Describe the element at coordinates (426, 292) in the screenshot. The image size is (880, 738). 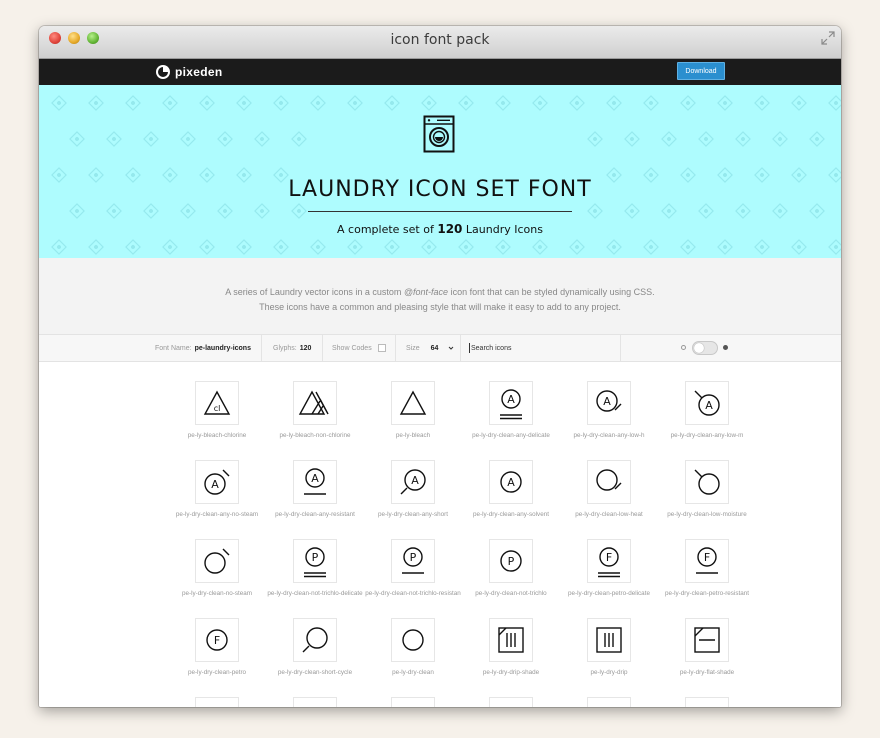
I see `intro-emphasis: @font-face` at that location.